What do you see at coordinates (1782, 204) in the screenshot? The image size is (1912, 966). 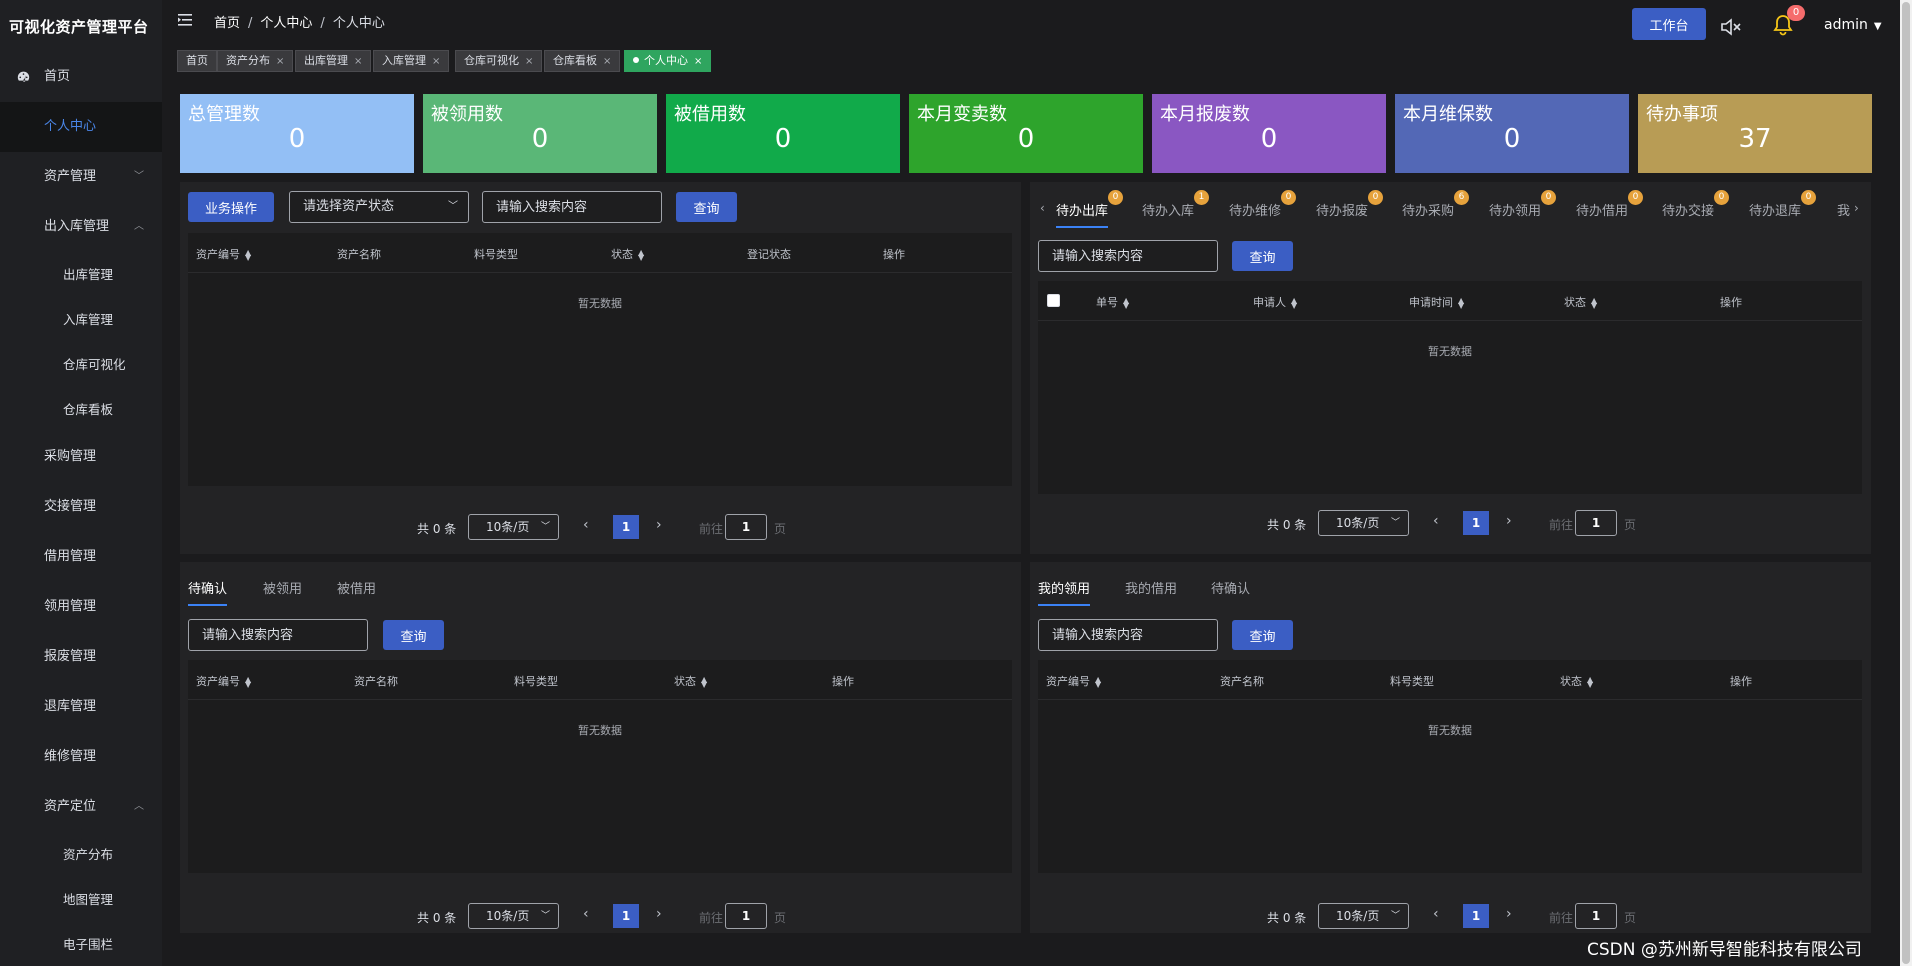 I see `tab-pending-return: 待办退库 0` at bounding box center [1782, 204].